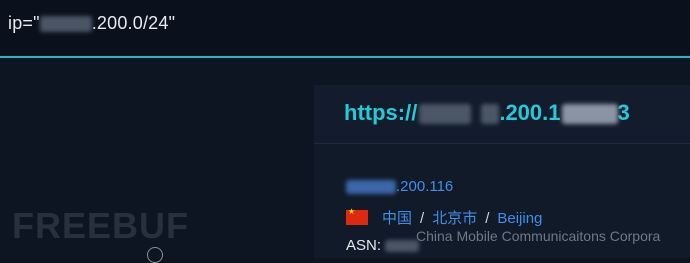 This screenshot has height=263, width=690. I want to click on location-line: 中国 / 北京市 / Beijing, so click(444, 217).